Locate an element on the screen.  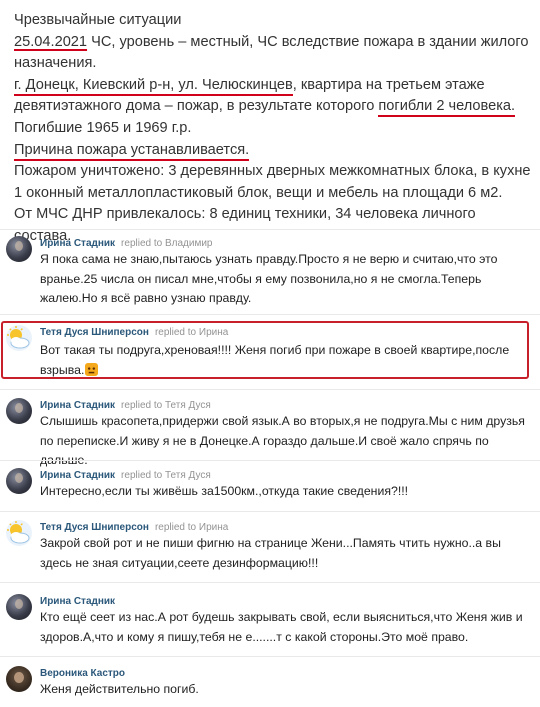
report-date: 25.04.2021 is located at coordinates (51, 41).